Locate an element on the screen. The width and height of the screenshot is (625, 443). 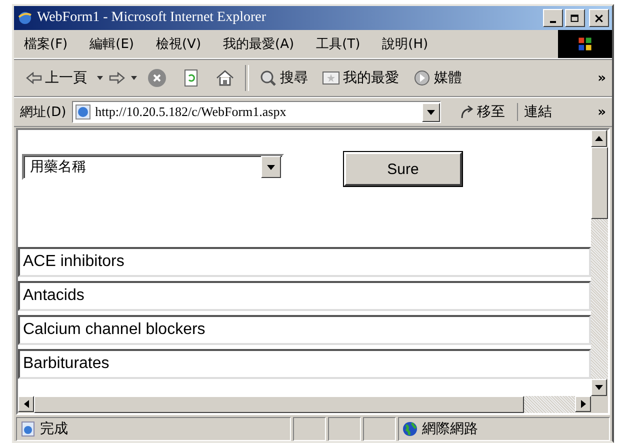
menu-item: 編輯(E) is located at coordinates (112, 44).